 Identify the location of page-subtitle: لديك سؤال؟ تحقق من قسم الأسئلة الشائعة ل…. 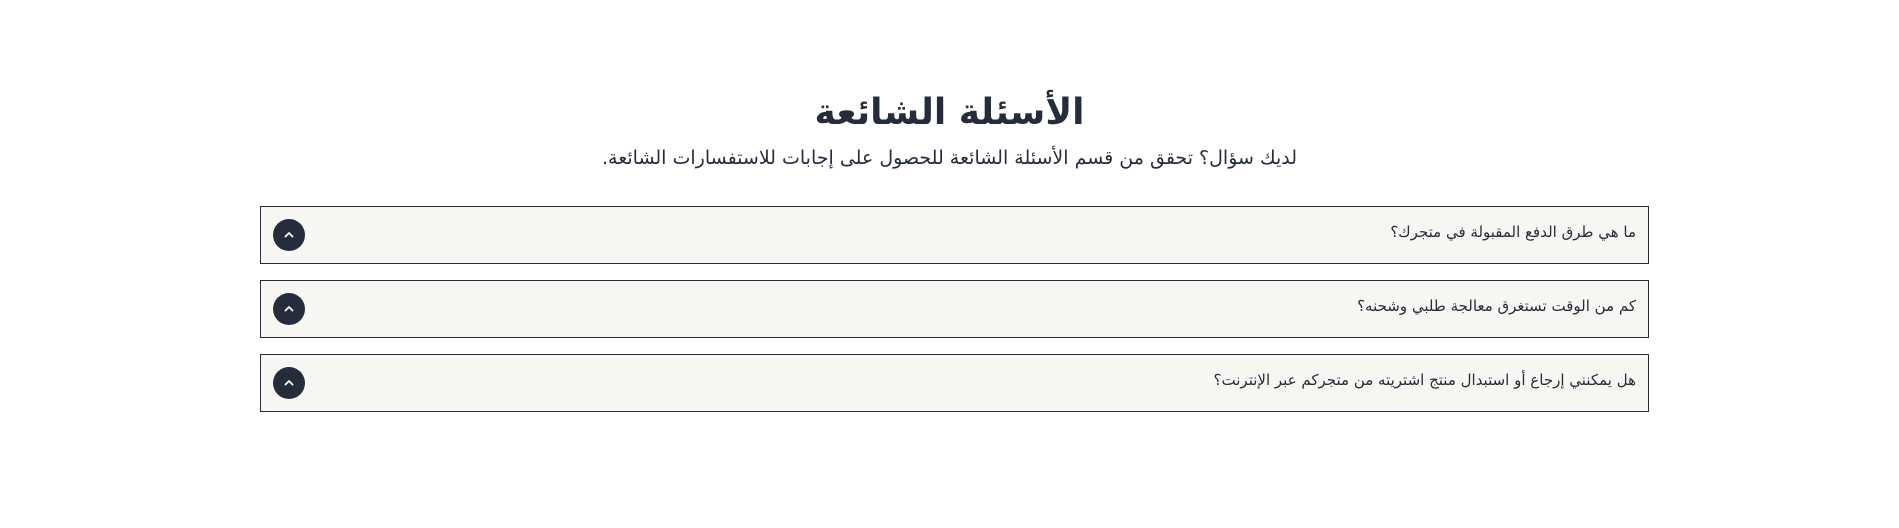
(949, 158).